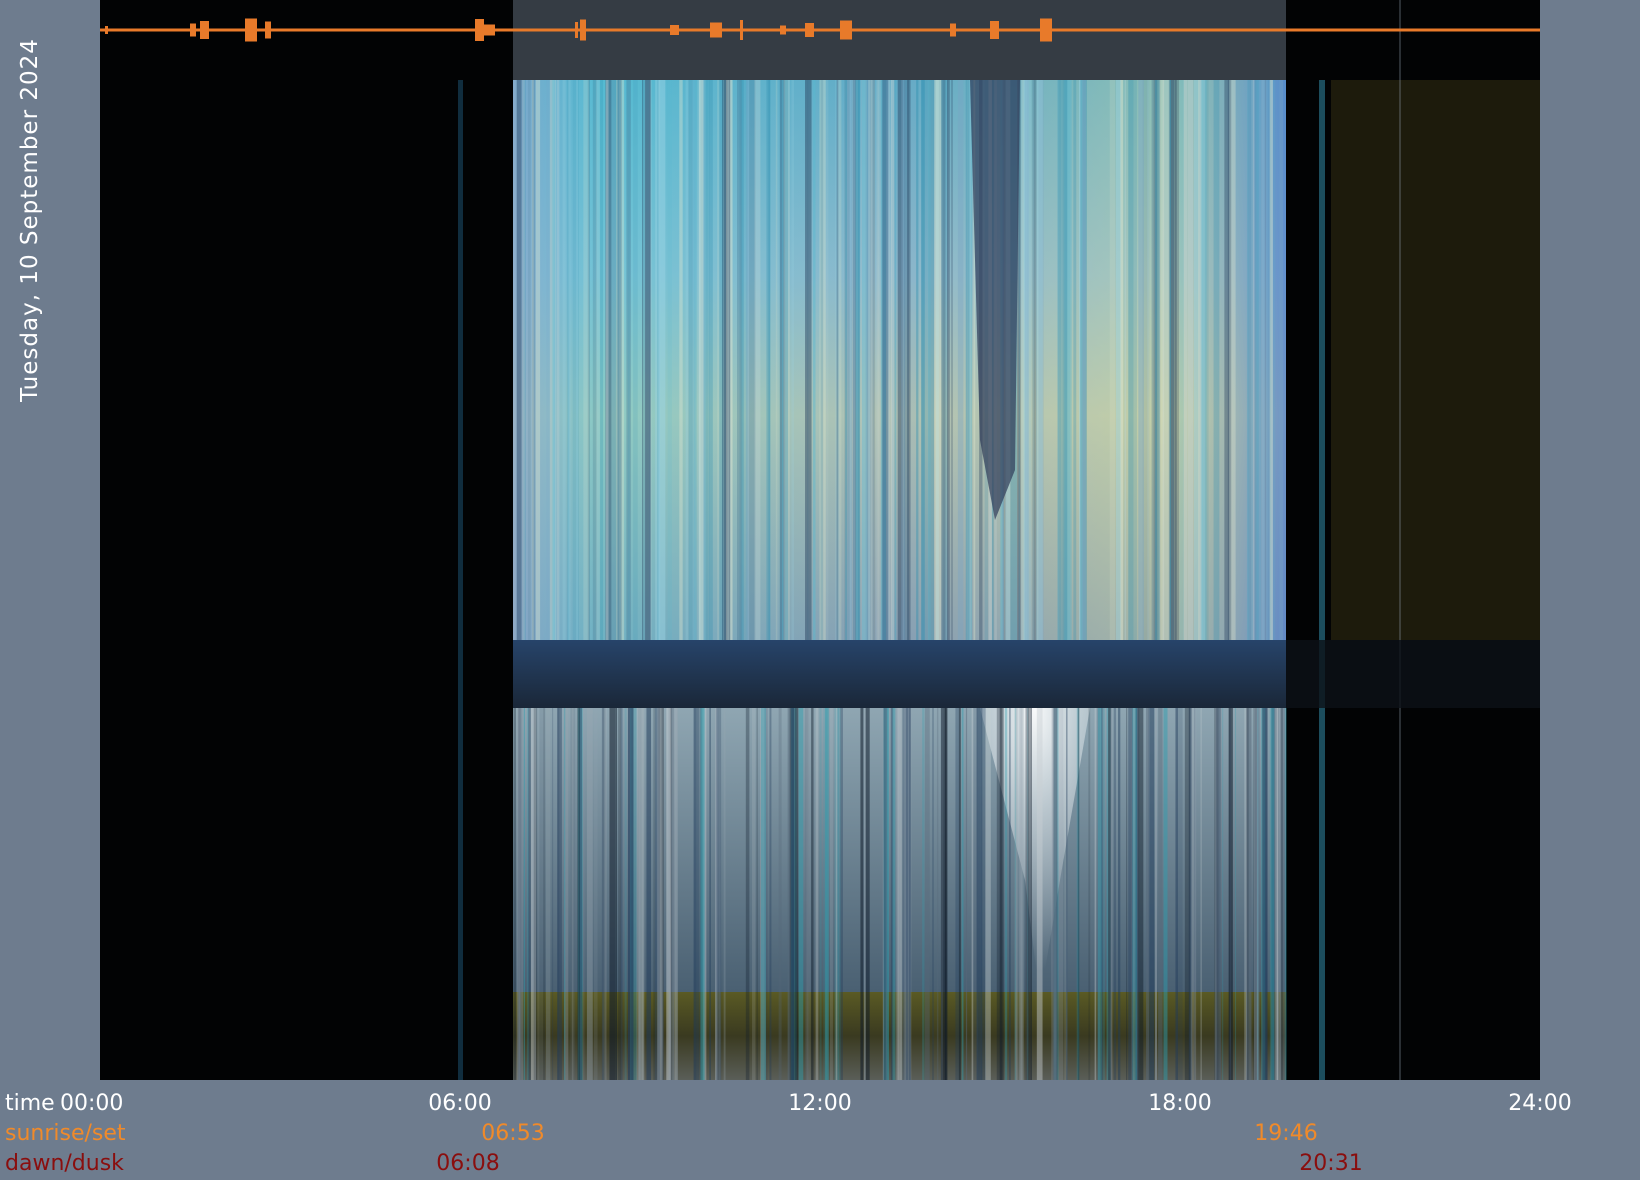 This screenshot has width=1640, height=1180. What do you see at coordinates (1540, 1103) in the screenshot?
I see `time-tick-label: 24:00` at bounding box center [1540, 1103].